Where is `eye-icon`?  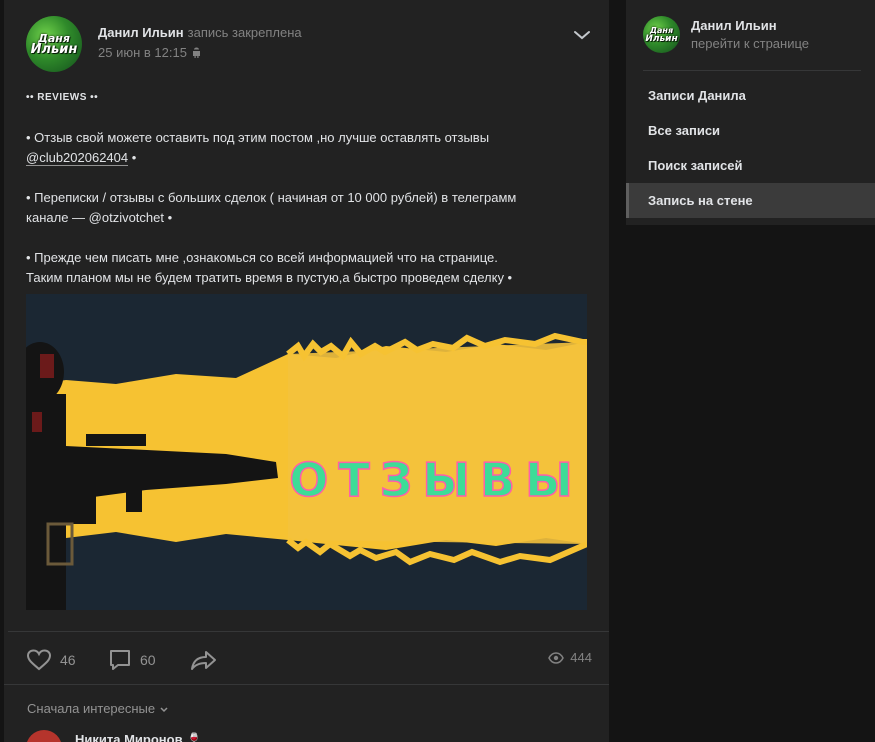
eye-icon is located at coordinates (556, 657).